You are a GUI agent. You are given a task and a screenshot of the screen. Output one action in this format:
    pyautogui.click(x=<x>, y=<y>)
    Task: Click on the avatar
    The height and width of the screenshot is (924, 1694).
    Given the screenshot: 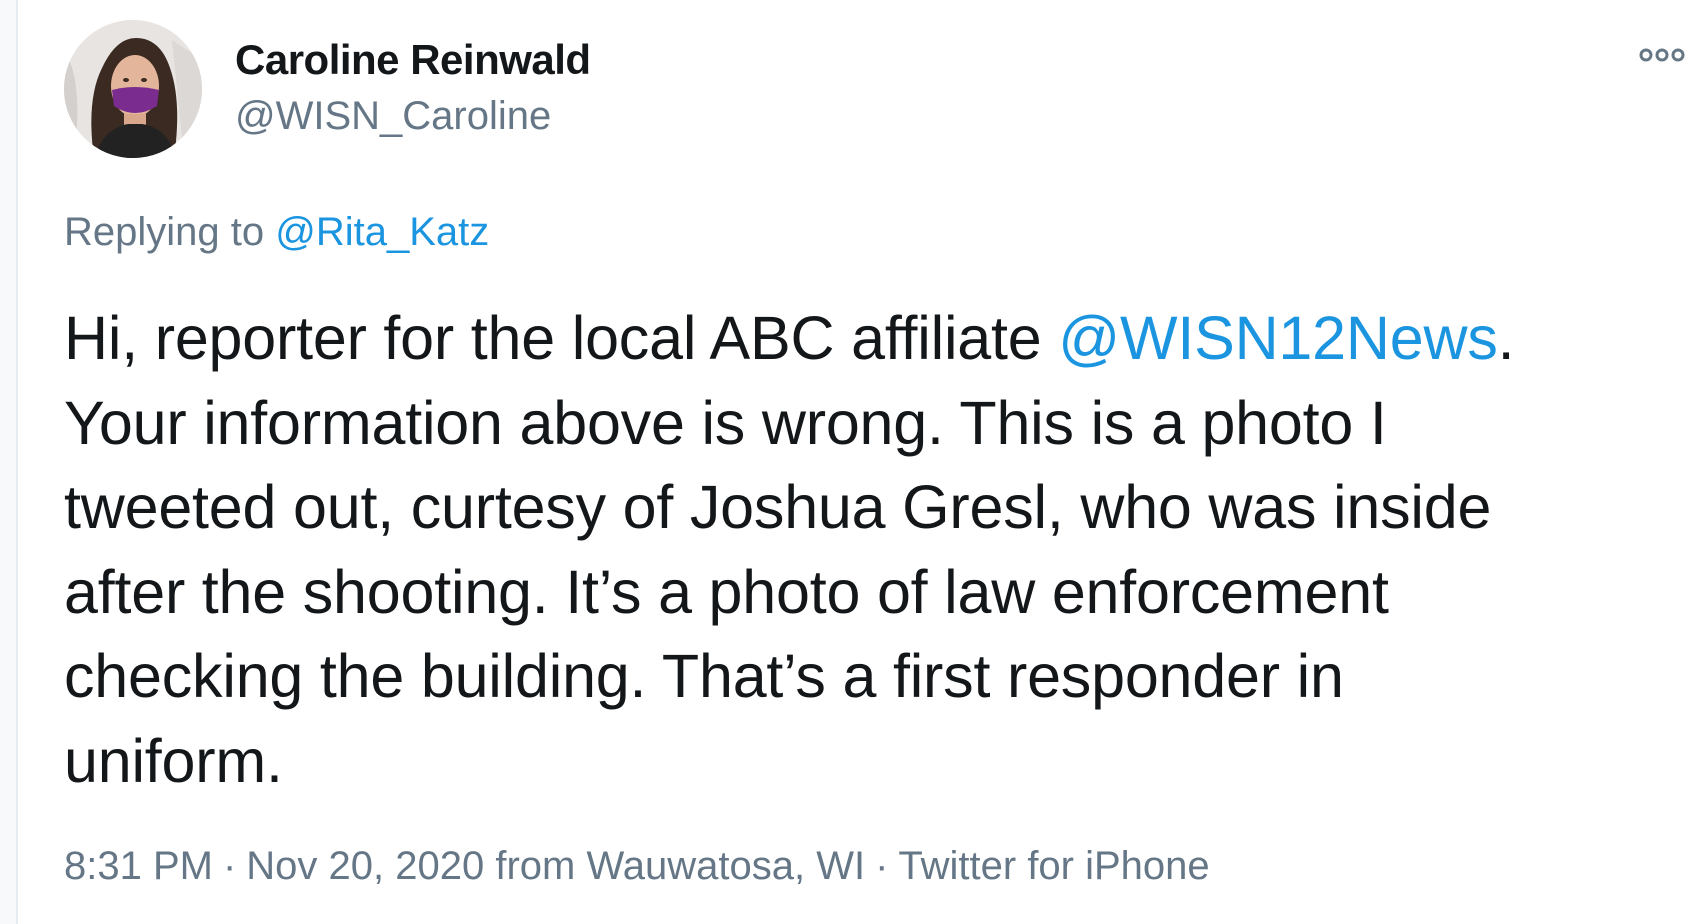 What is the action you would take?
    pyautogui.click(x=133, y=89)
    